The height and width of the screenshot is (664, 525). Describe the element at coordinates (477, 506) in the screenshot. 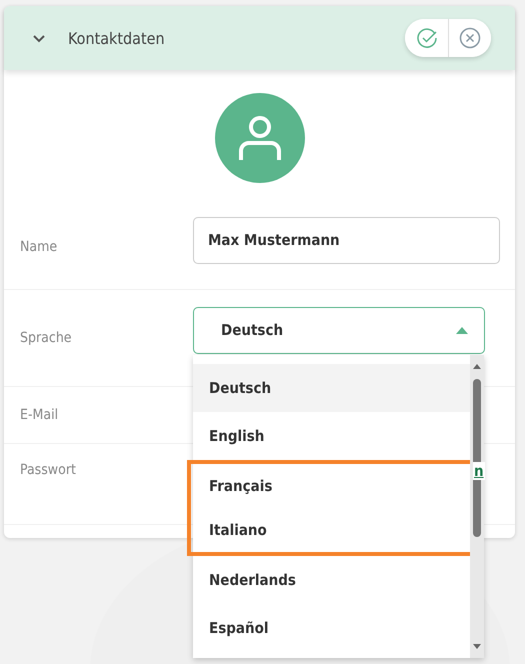

I see `scrollbar` at that location.